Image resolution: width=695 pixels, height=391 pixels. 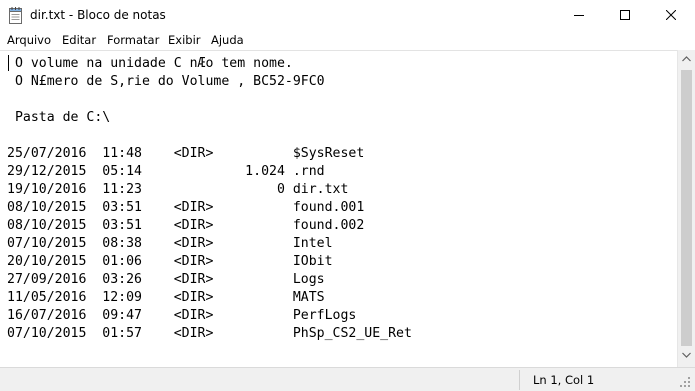 What do you see at coordinates (564, 380) in the screenshot?
I see `cursor-position: Ln 1, Col 1` at bounding box center [564, 380].